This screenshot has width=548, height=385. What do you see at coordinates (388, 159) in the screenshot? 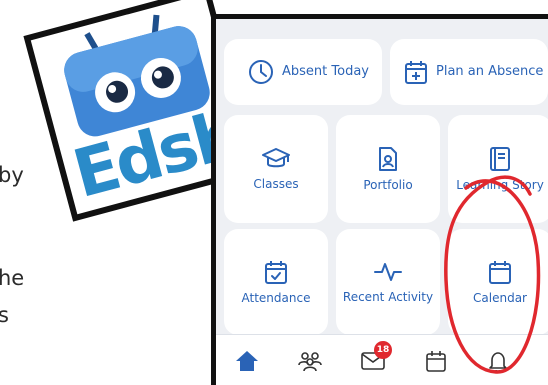
I see `portfolio-document-icon` at bounding box center [388, 159].